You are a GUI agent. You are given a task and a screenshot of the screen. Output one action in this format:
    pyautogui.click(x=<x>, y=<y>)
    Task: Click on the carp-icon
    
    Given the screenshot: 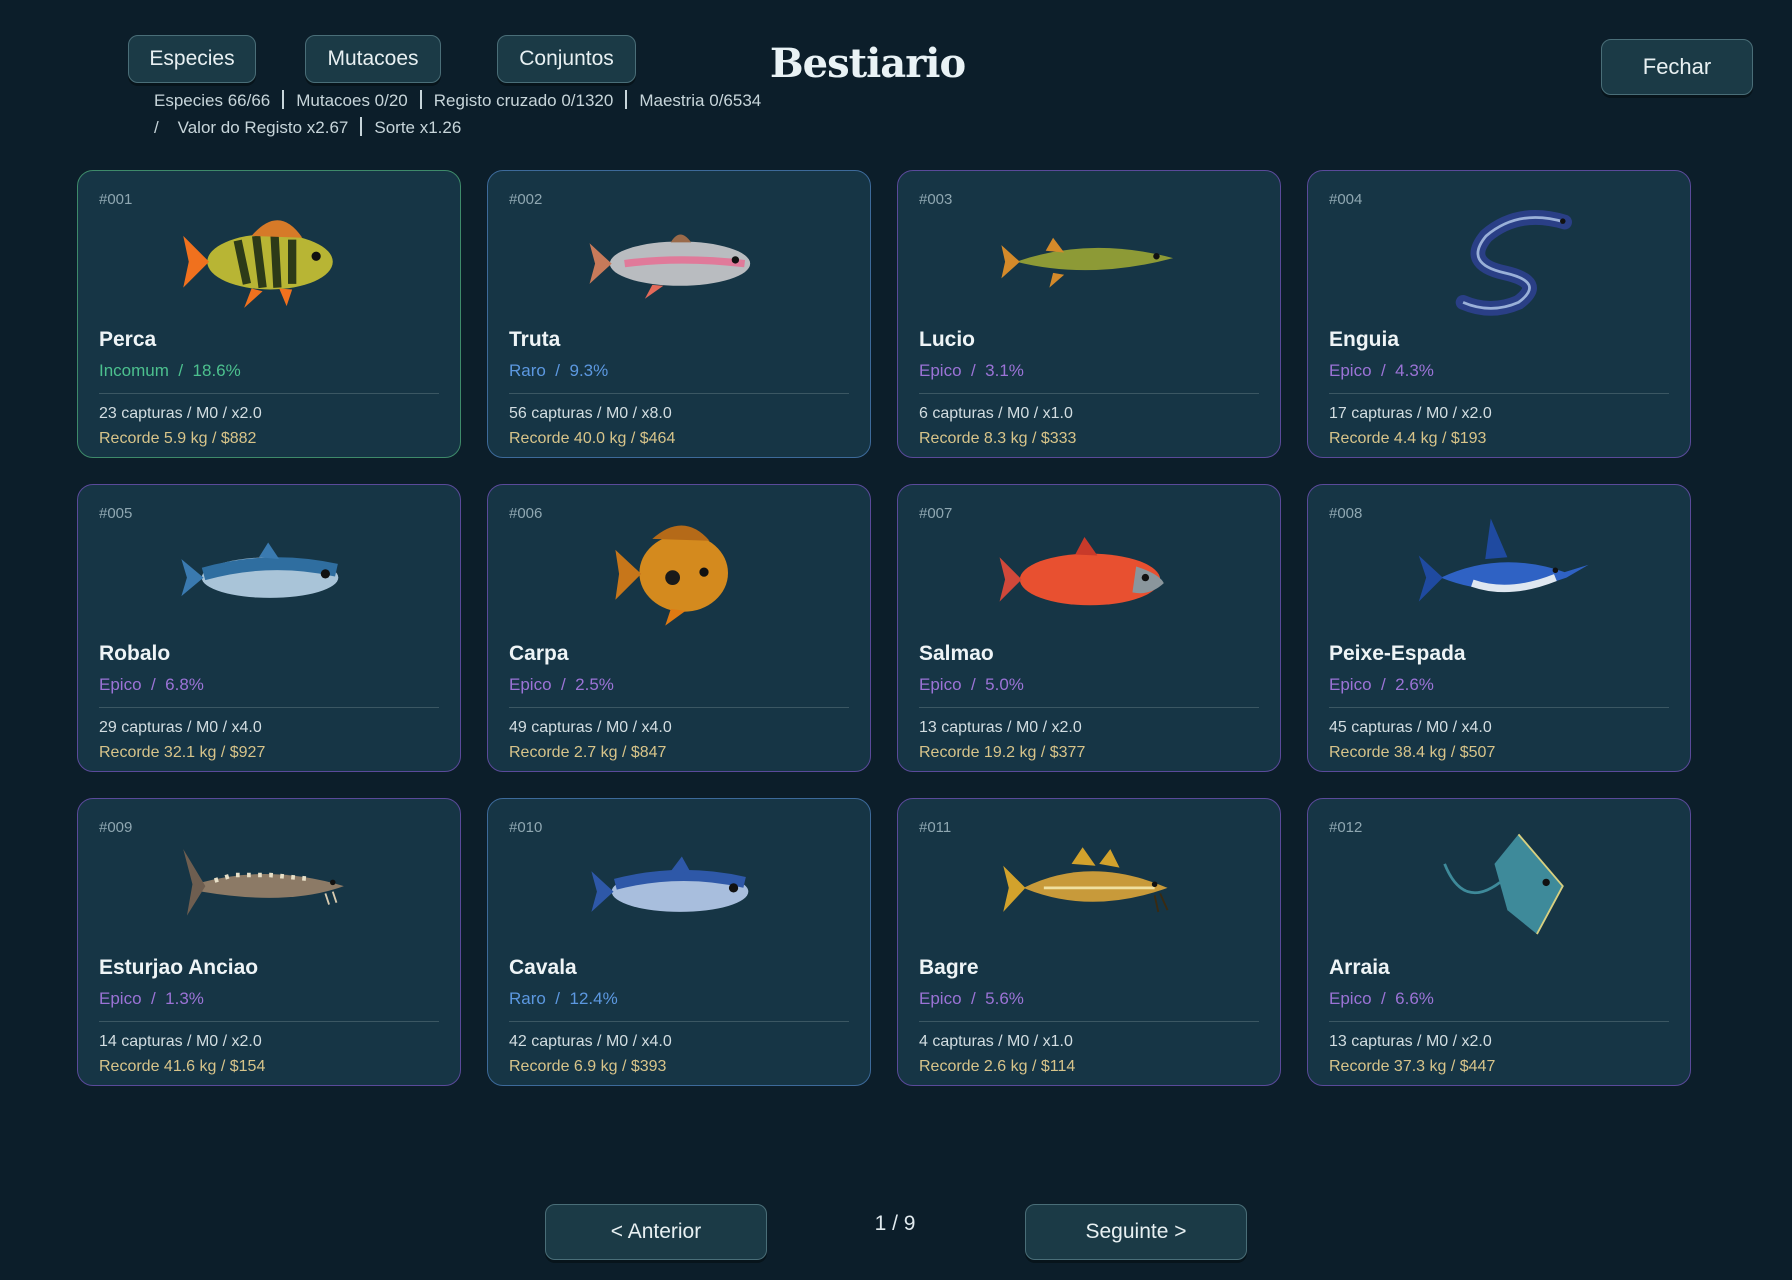 What is the action you would take?
    pyautogui.click(x=671, y=575)
    